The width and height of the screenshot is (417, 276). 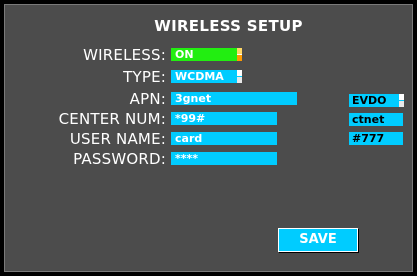 I want to click on evdo-center-num-field: #777, so click(x=376, y=138).